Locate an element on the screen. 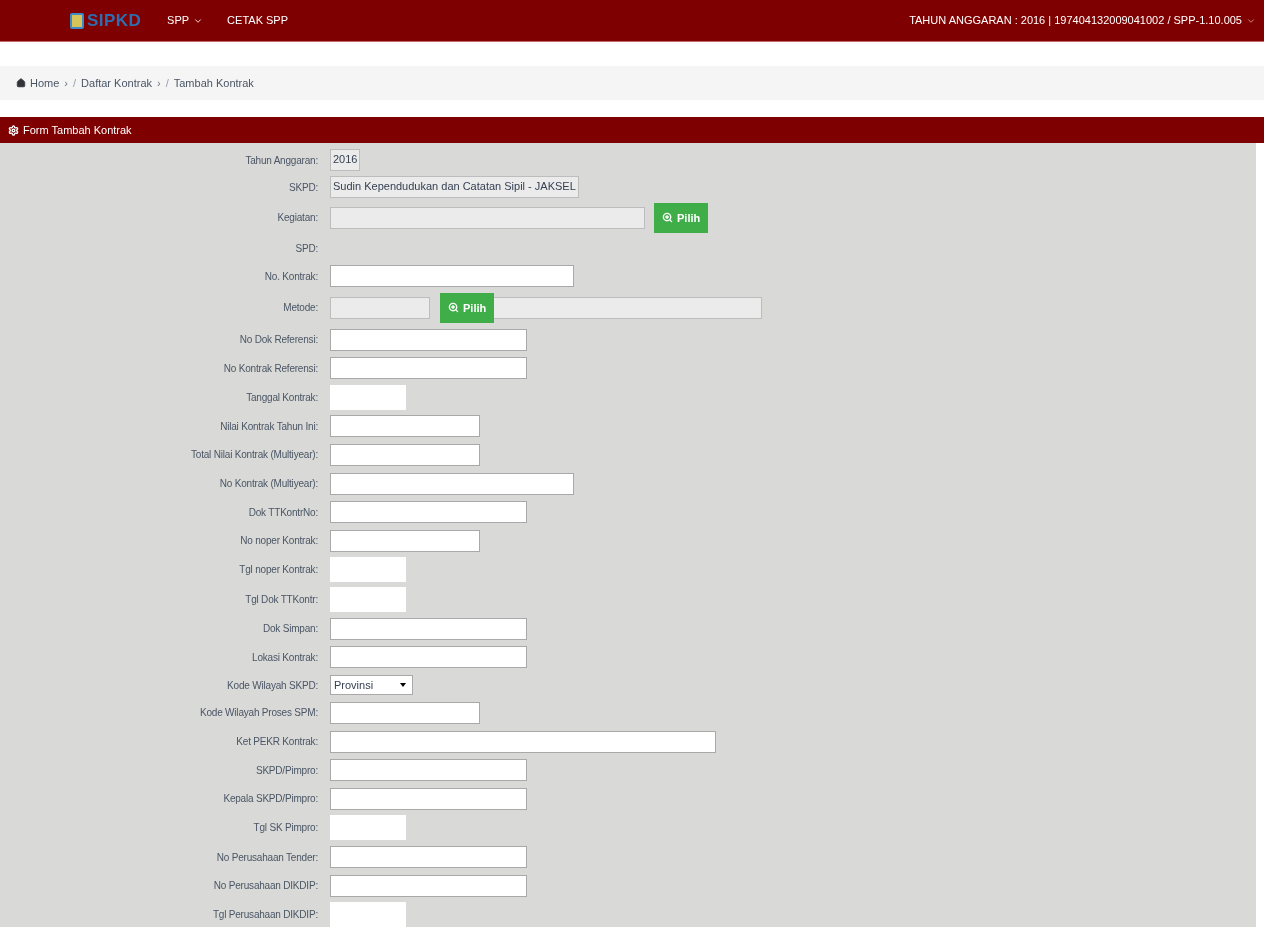  panel-title: Form Tambah Kontrak is located at coordinates (77, 130).